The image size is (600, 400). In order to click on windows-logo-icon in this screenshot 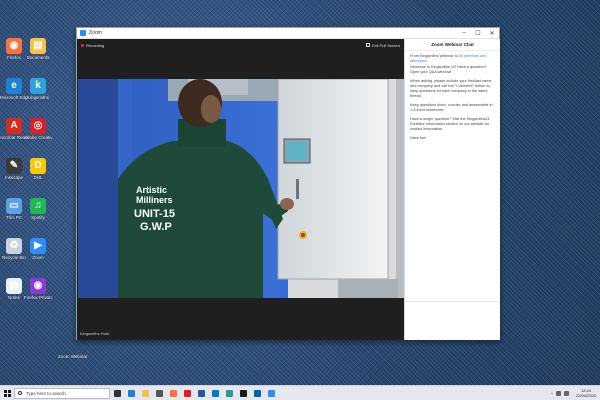, I will do `click(7, 393)`.